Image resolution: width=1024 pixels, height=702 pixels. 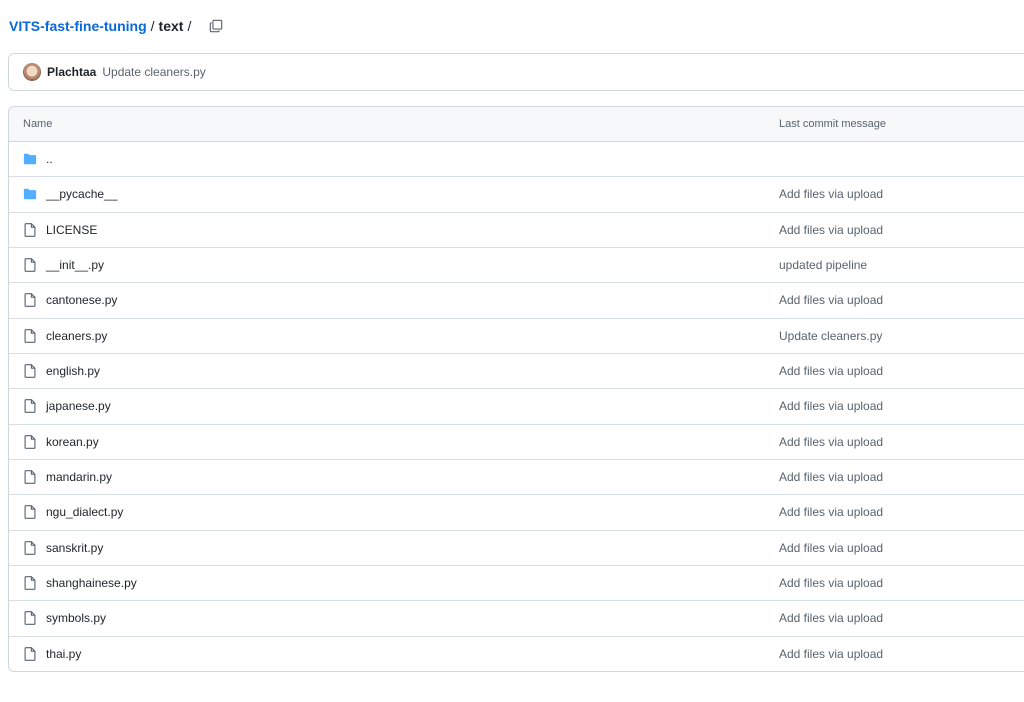 What do you see at coordinates (516, 443) in the screenshot?
I see `table-row: korean.py Add files via upload` at bounding box center [516, 443].